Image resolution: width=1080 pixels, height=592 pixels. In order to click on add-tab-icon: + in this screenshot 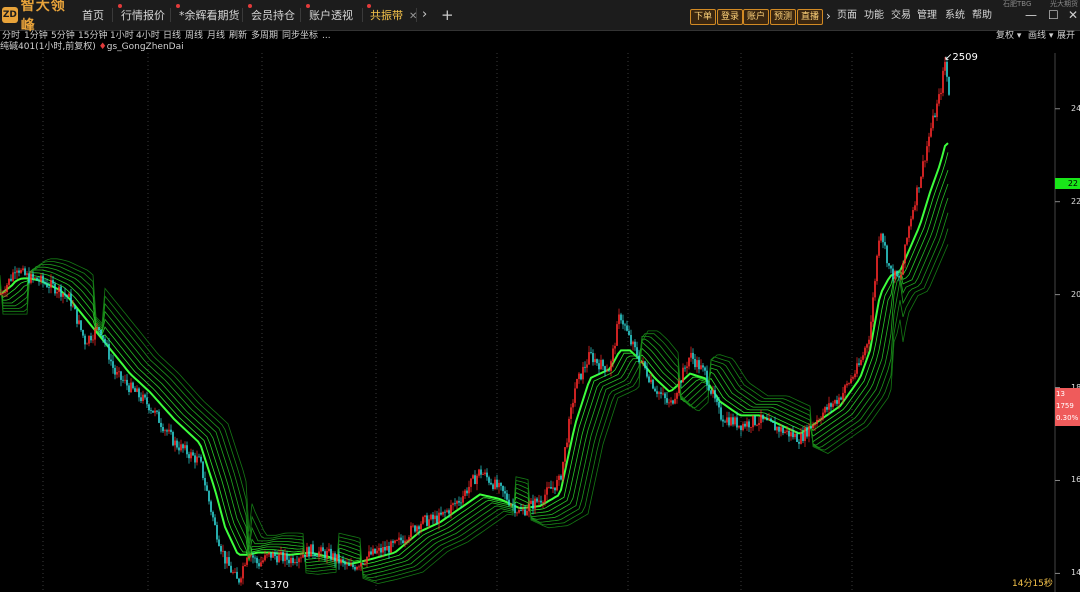, I will do `click(447, 15)`.